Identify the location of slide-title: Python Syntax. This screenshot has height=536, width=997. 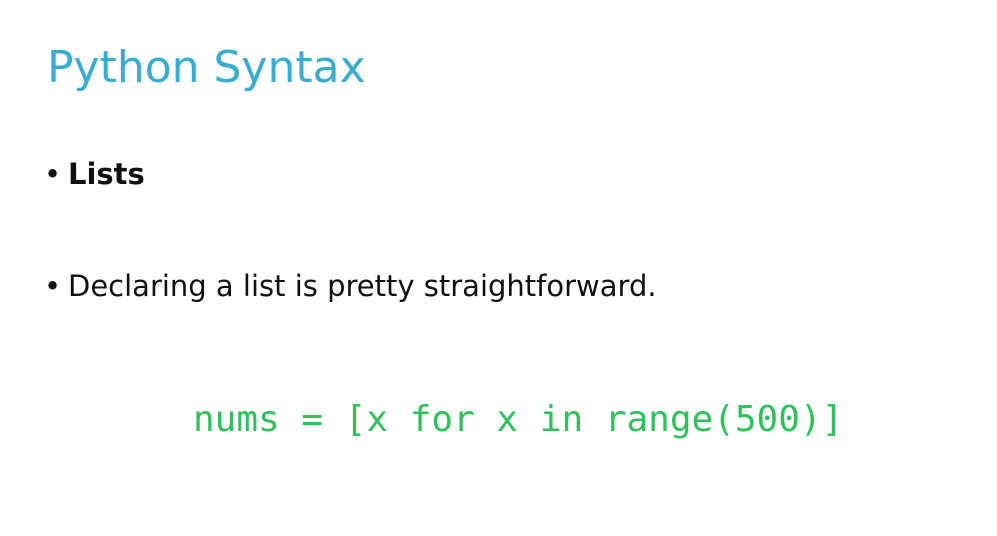
(206, 67).